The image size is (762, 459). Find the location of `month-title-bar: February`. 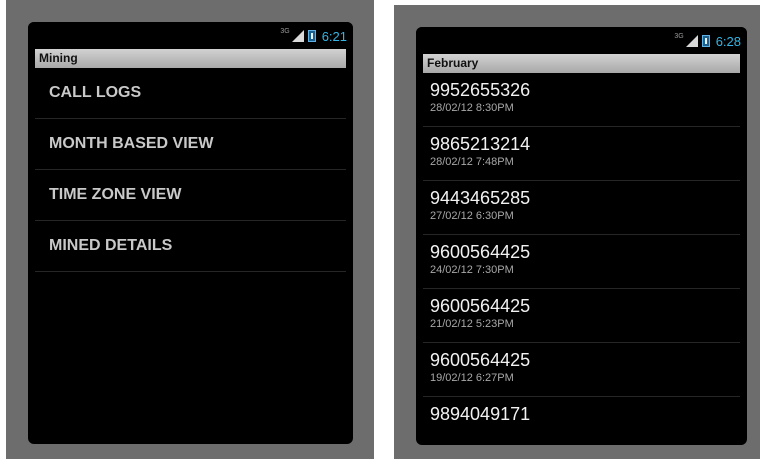

month-title-bar: February is located at coordinates (581, 63).